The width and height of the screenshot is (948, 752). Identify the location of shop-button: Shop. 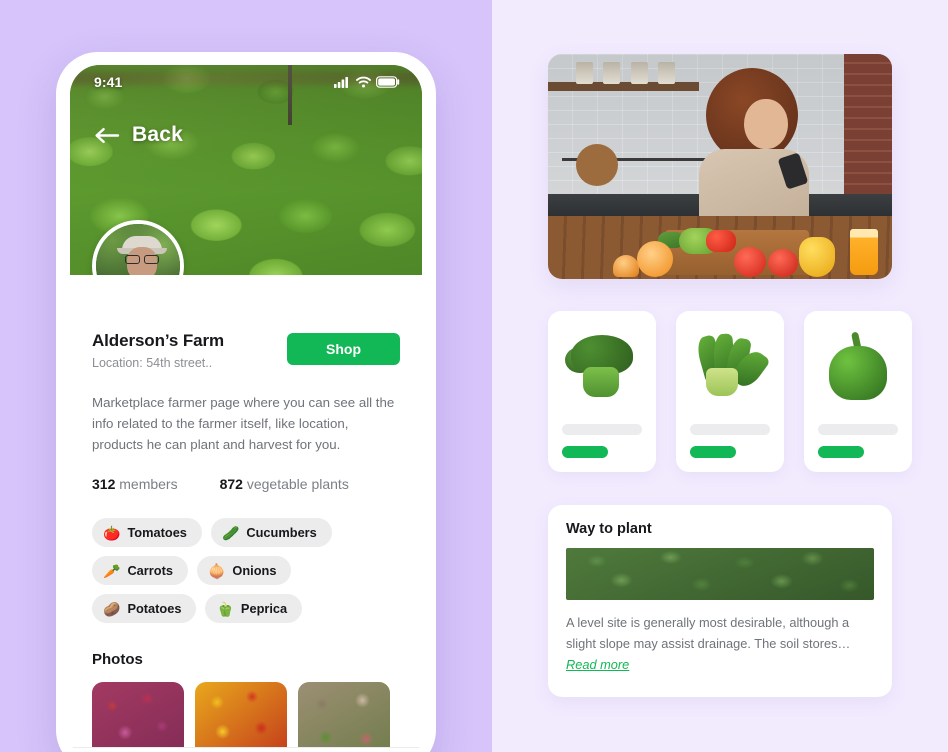
(343, 349).